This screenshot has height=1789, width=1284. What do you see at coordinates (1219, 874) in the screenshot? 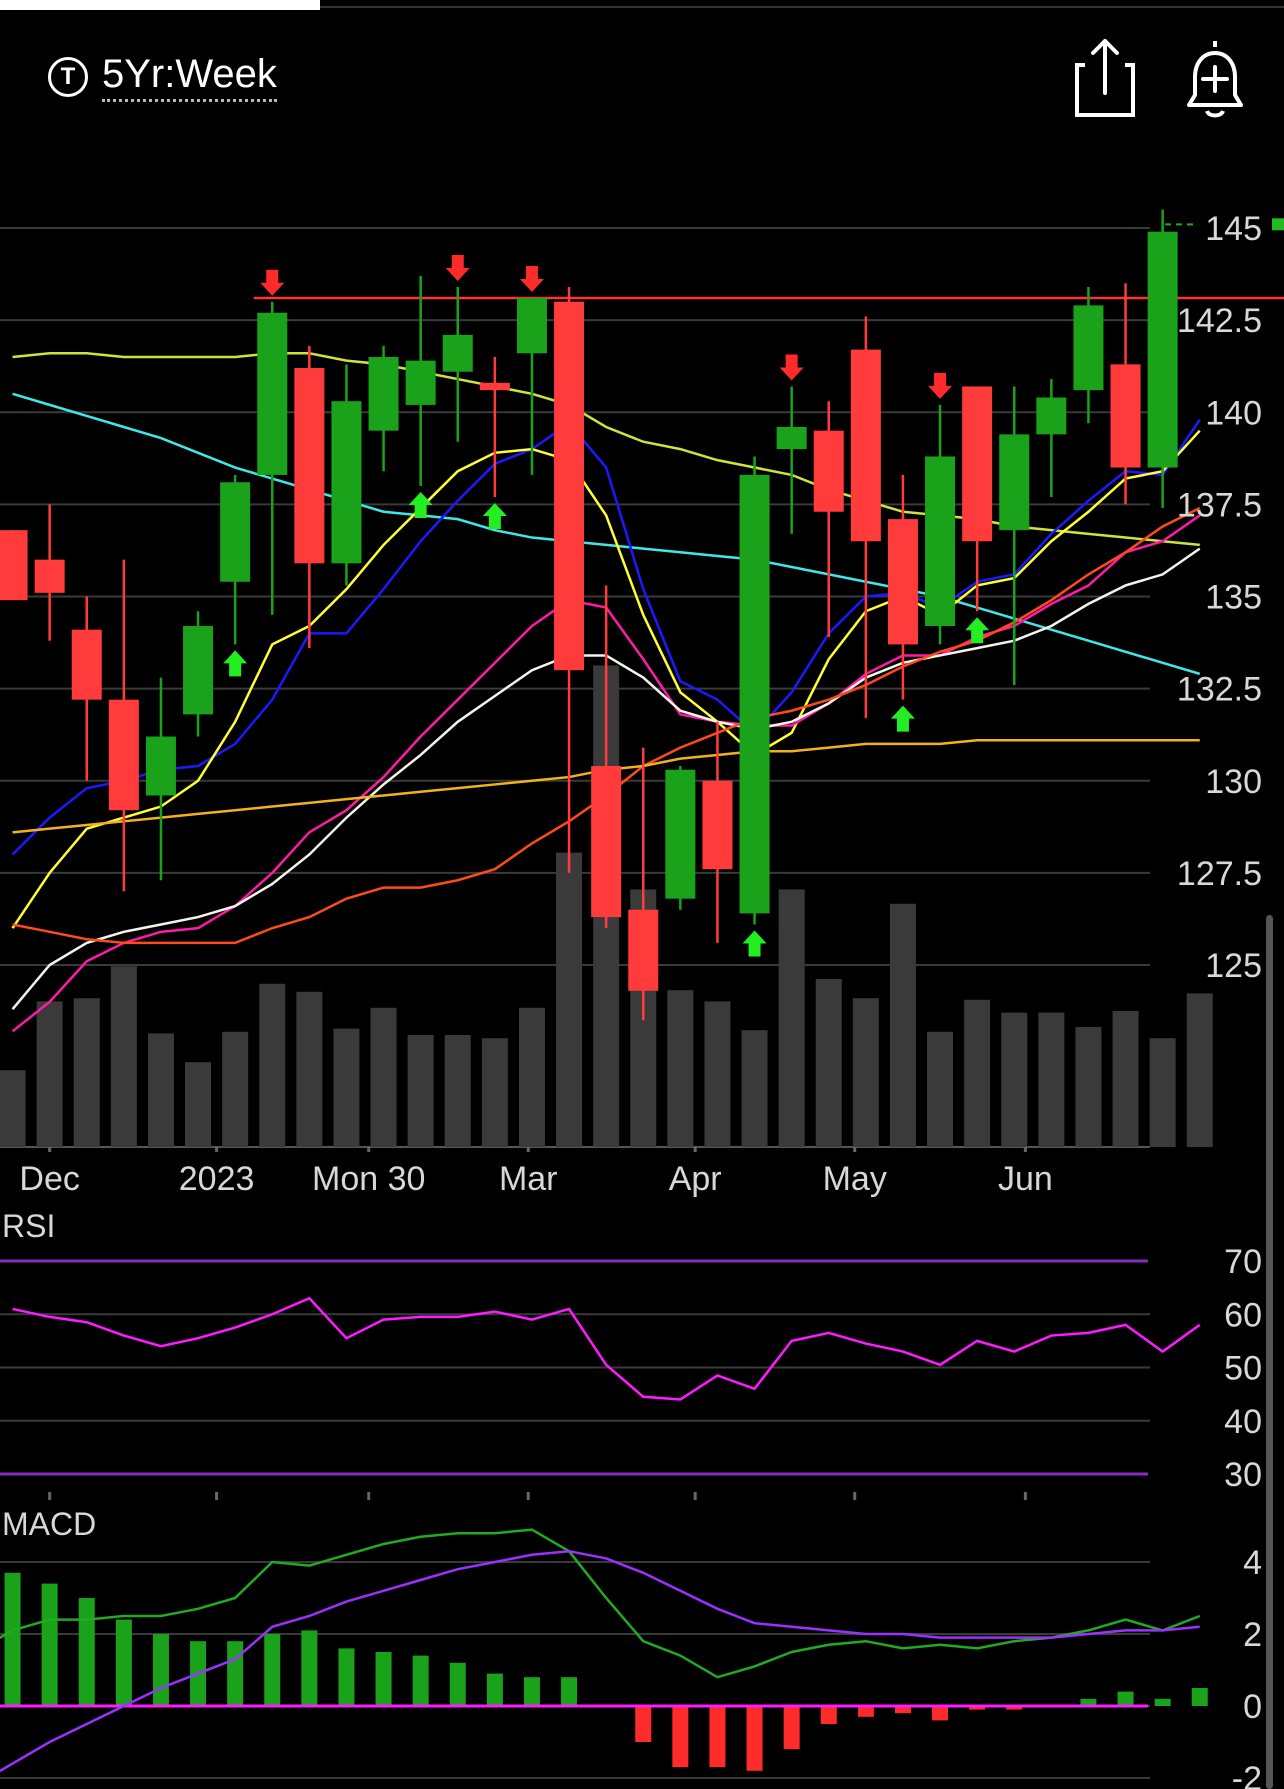
I see `price-tick-label: 127.5` at bounding box center [1219, 874].